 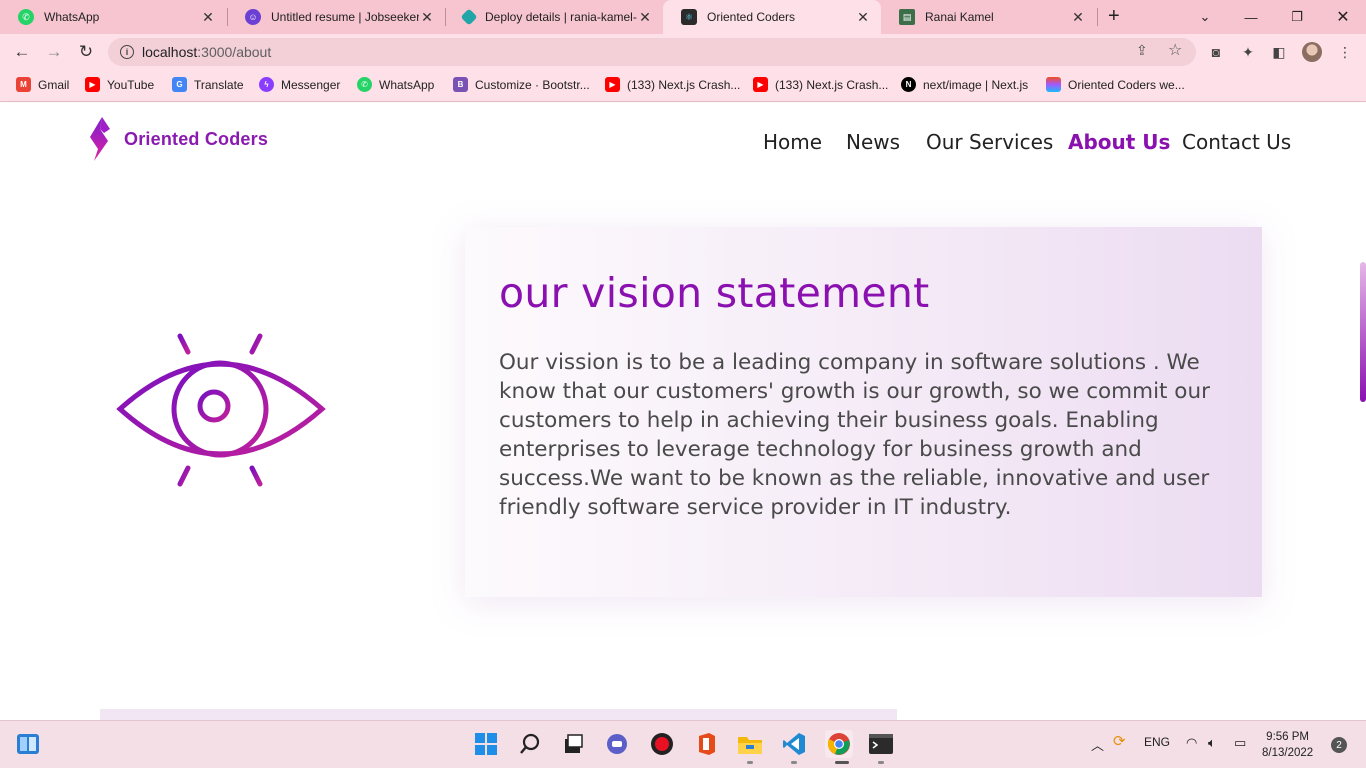 I want to click on jobseeker-icon: ☺, so click(x=253, y=17).